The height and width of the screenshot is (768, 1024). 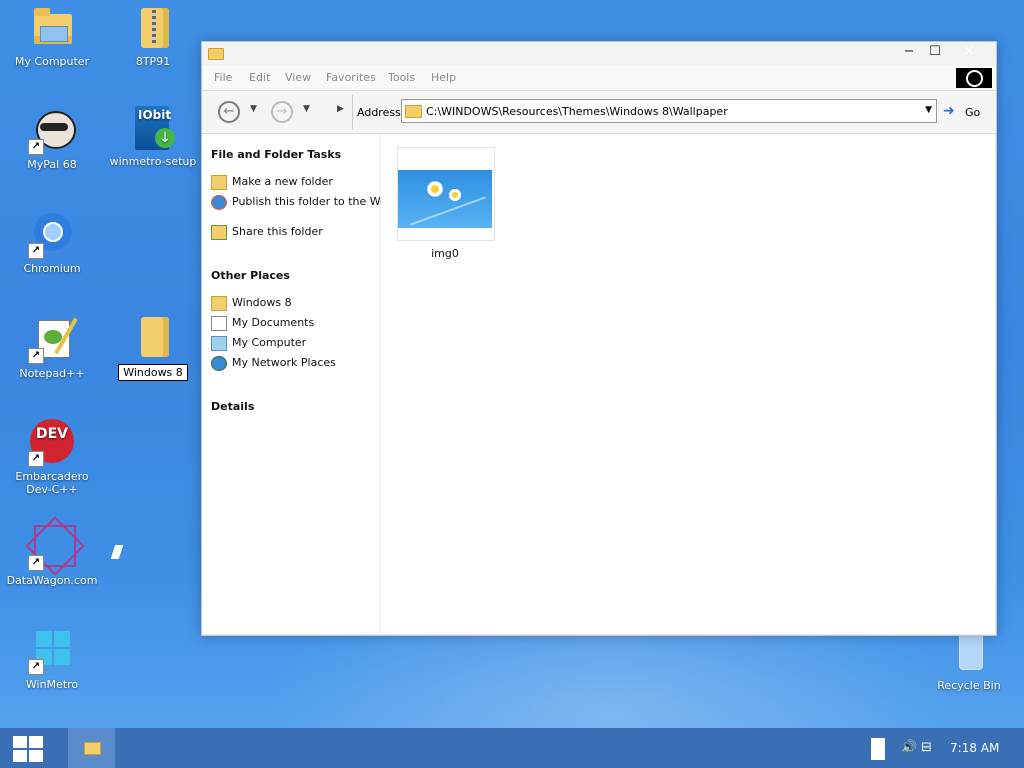 I want to click on desktop-icon-chromium: ↗ Chromium, so click(x=52, y=243).